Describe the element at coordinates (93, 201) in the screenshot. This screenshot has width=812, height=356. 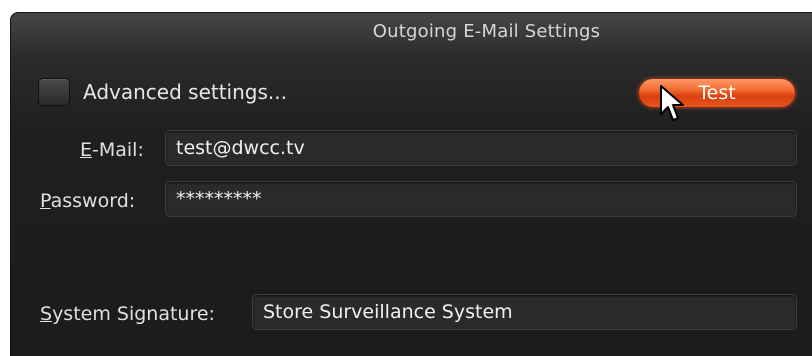
I see `password-label-rest: assword:` at that location.